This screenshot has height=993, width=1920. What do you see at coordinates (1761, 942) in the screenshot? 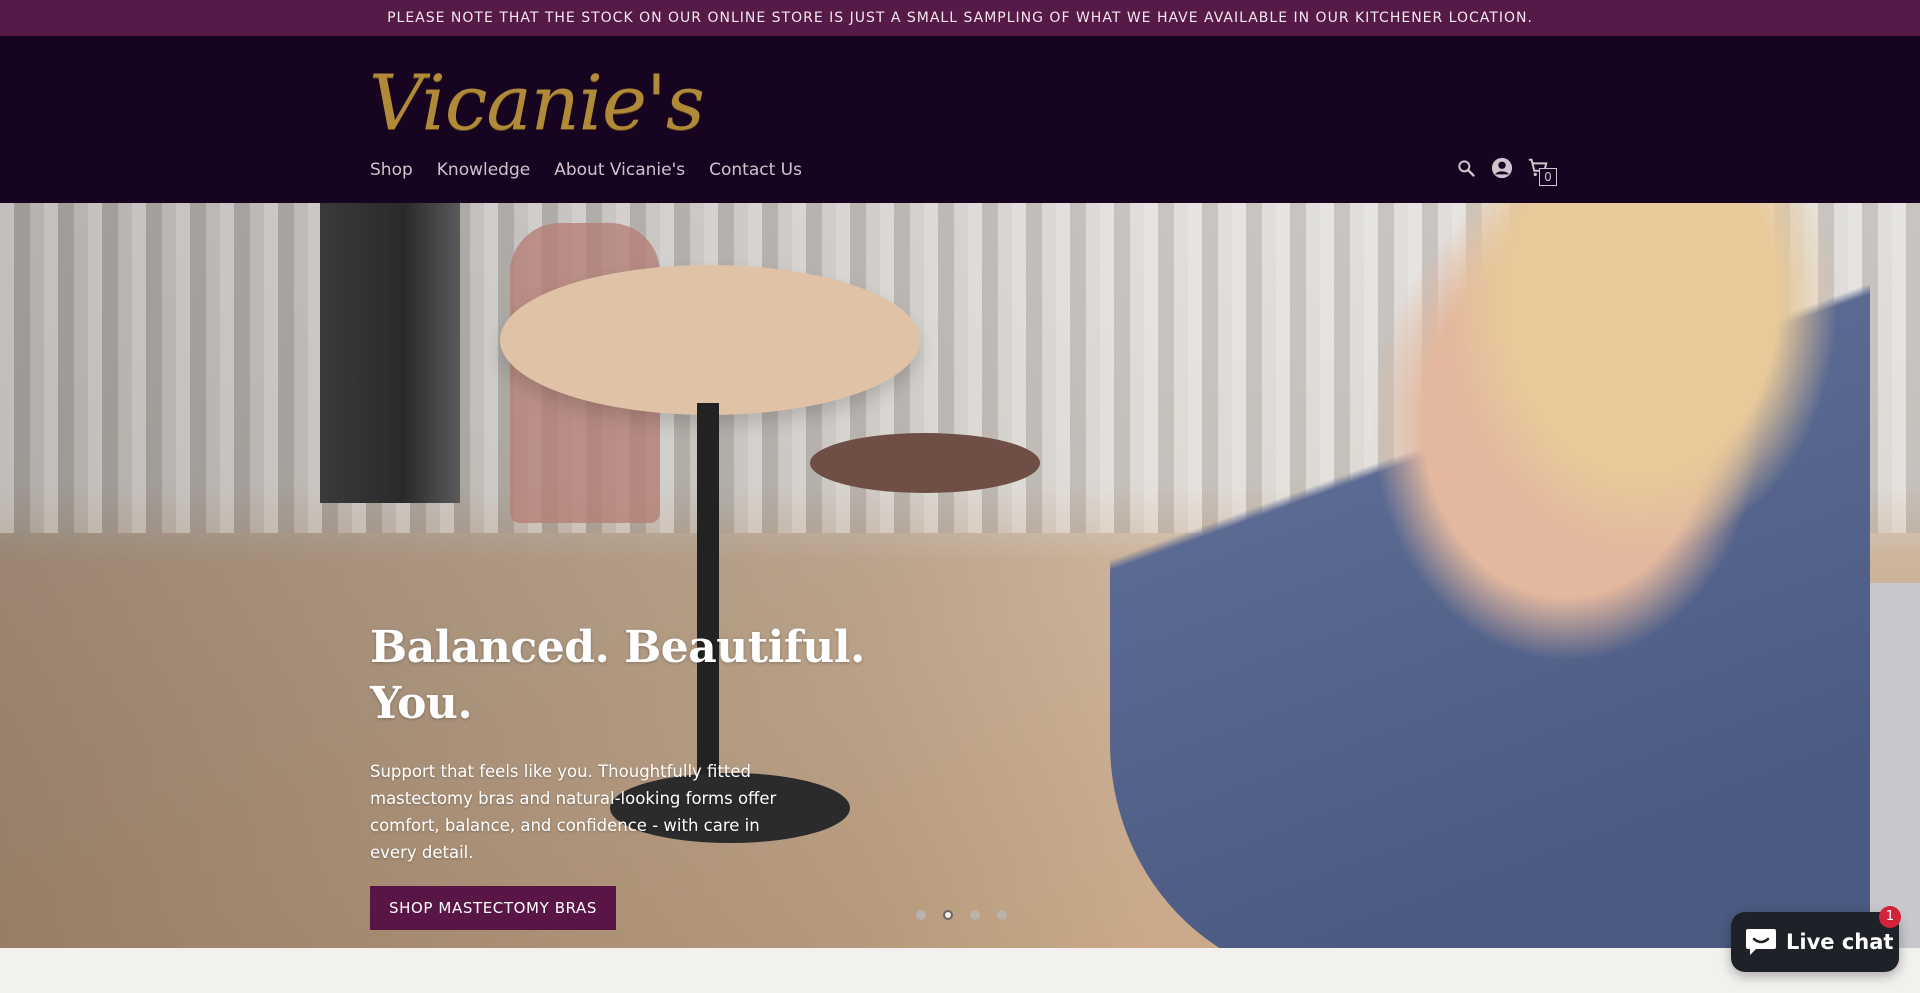
I see `chat-bubble-icon` at bounding box center [1761, 942].